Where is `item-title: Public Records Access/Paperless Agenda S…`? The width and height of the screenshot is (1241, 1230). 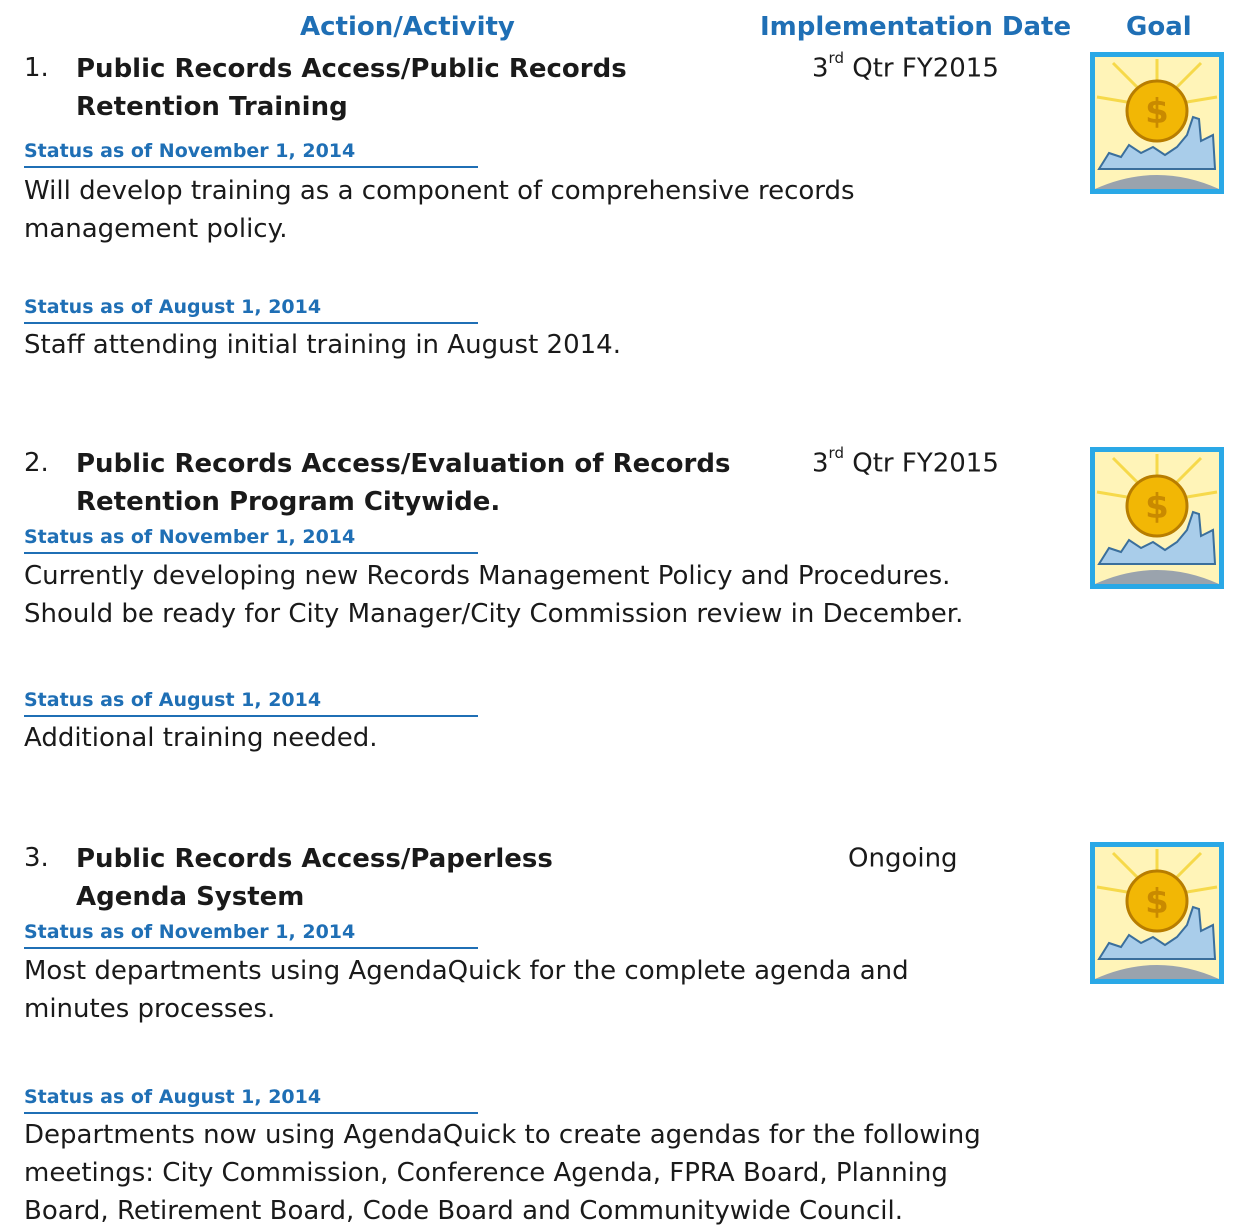 item-title: Public Records Access/Paperless Agenda S… is located at coordinates (314, 878).